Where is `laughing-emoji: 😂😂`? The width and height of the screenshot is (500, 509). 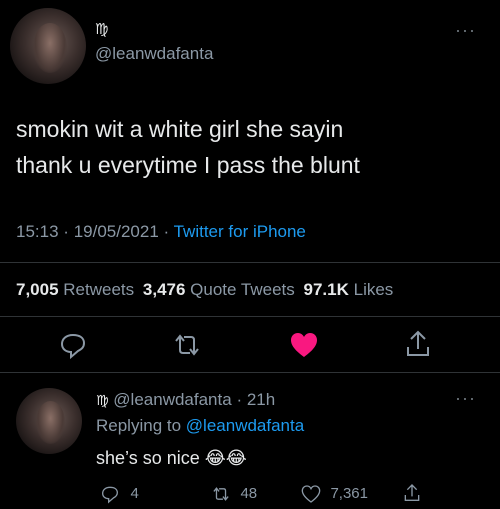
laughing-emoji: 😂😂 is located at coordinates (225, 458).